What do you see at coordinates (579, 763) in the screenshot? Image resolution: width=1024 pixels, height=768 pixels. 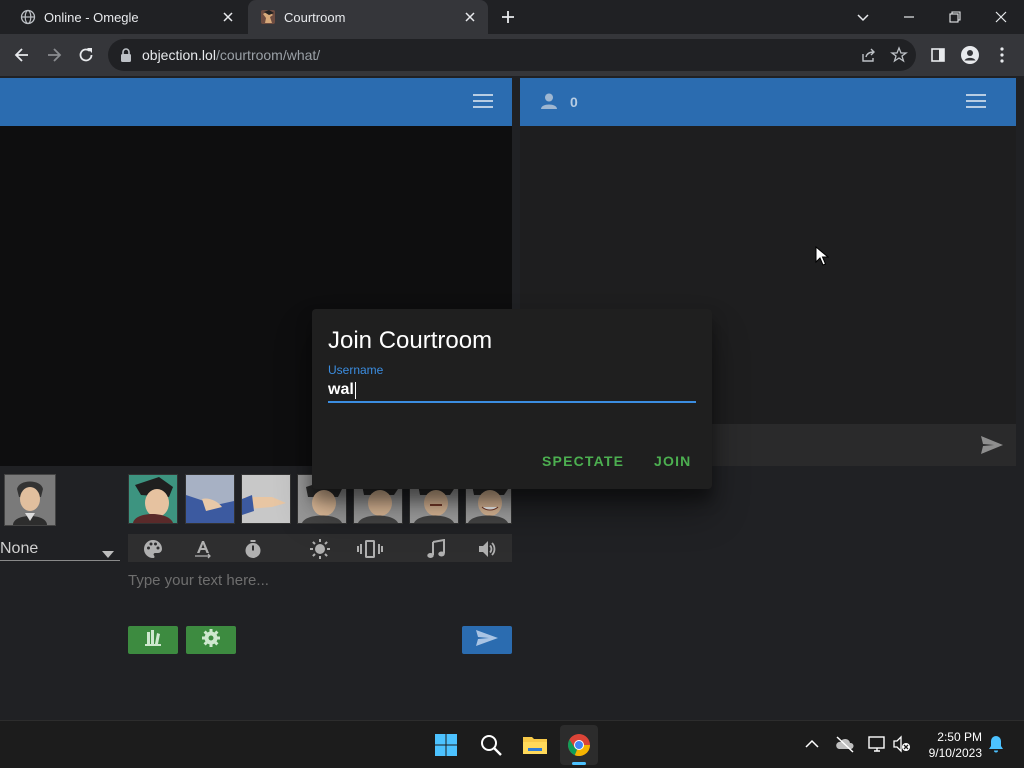 I see `active-app-indicator` at bounding box center [579, 763].